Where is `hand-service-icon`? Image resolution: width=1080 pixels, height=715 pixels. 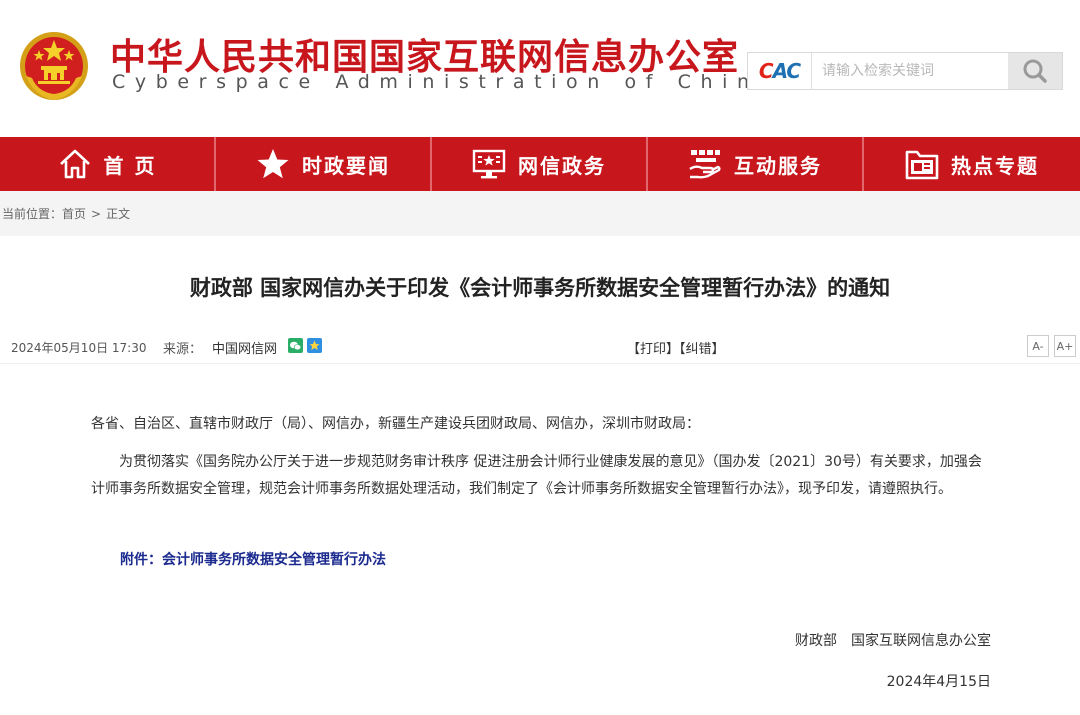 hand-service-icon is located at coordinates (705, 164).